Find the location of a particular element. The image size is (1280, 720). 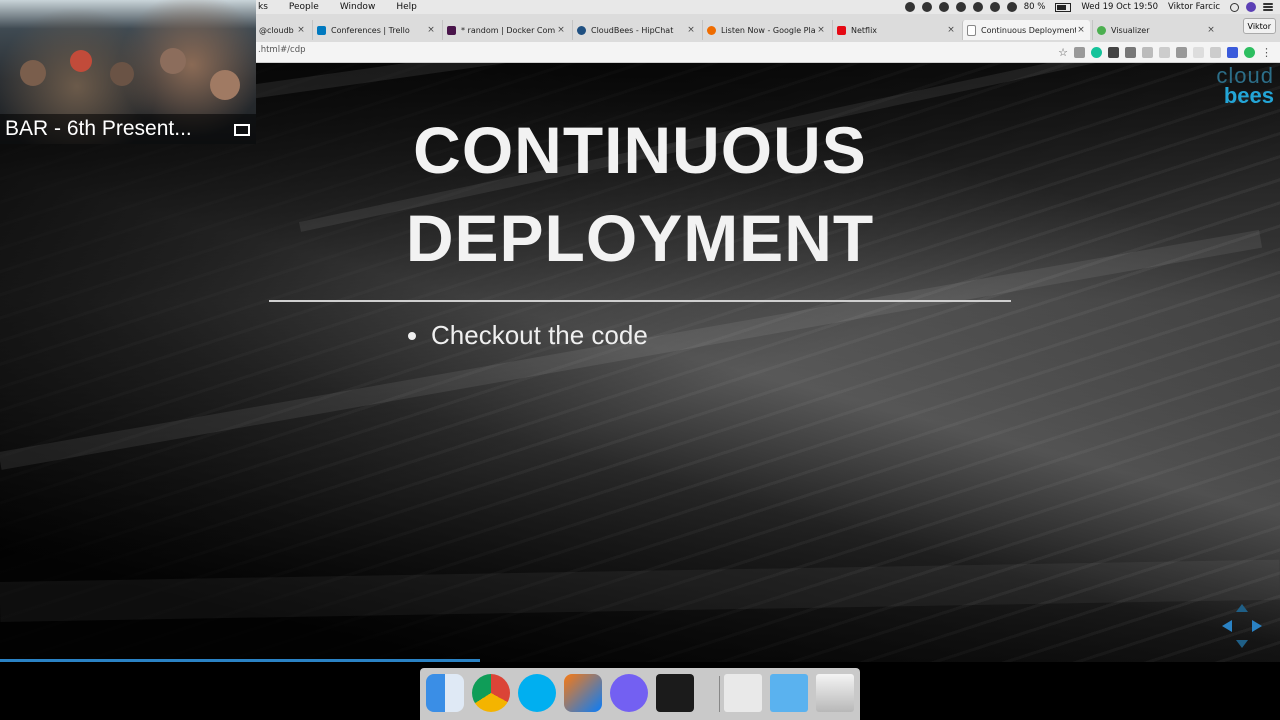

wifi-icon is located at coordinates (994, 7).